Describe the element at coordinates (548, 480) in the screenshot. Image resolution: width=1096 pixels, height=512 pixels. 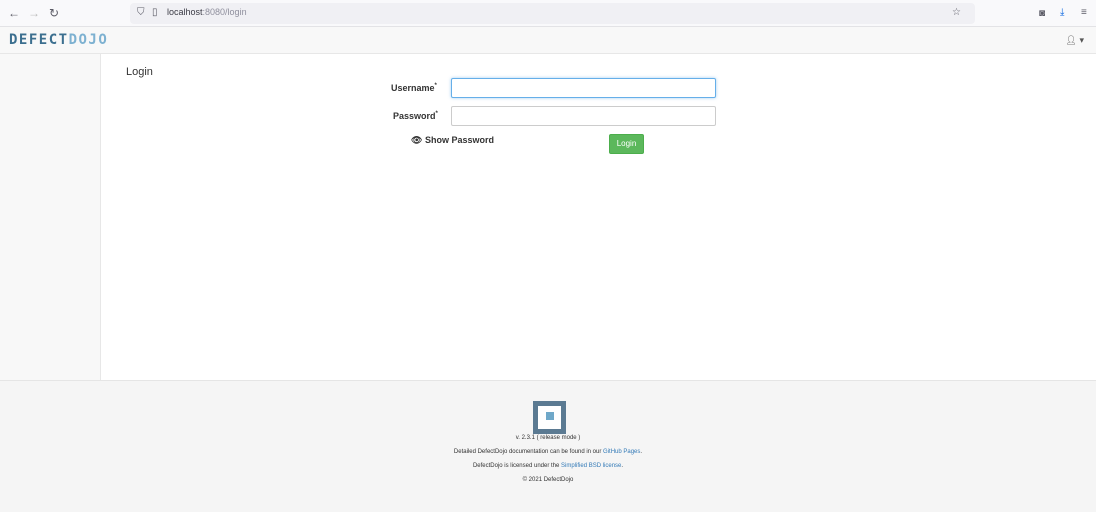
I see `copyright-text: © 2021 DefectDojo` at that location.